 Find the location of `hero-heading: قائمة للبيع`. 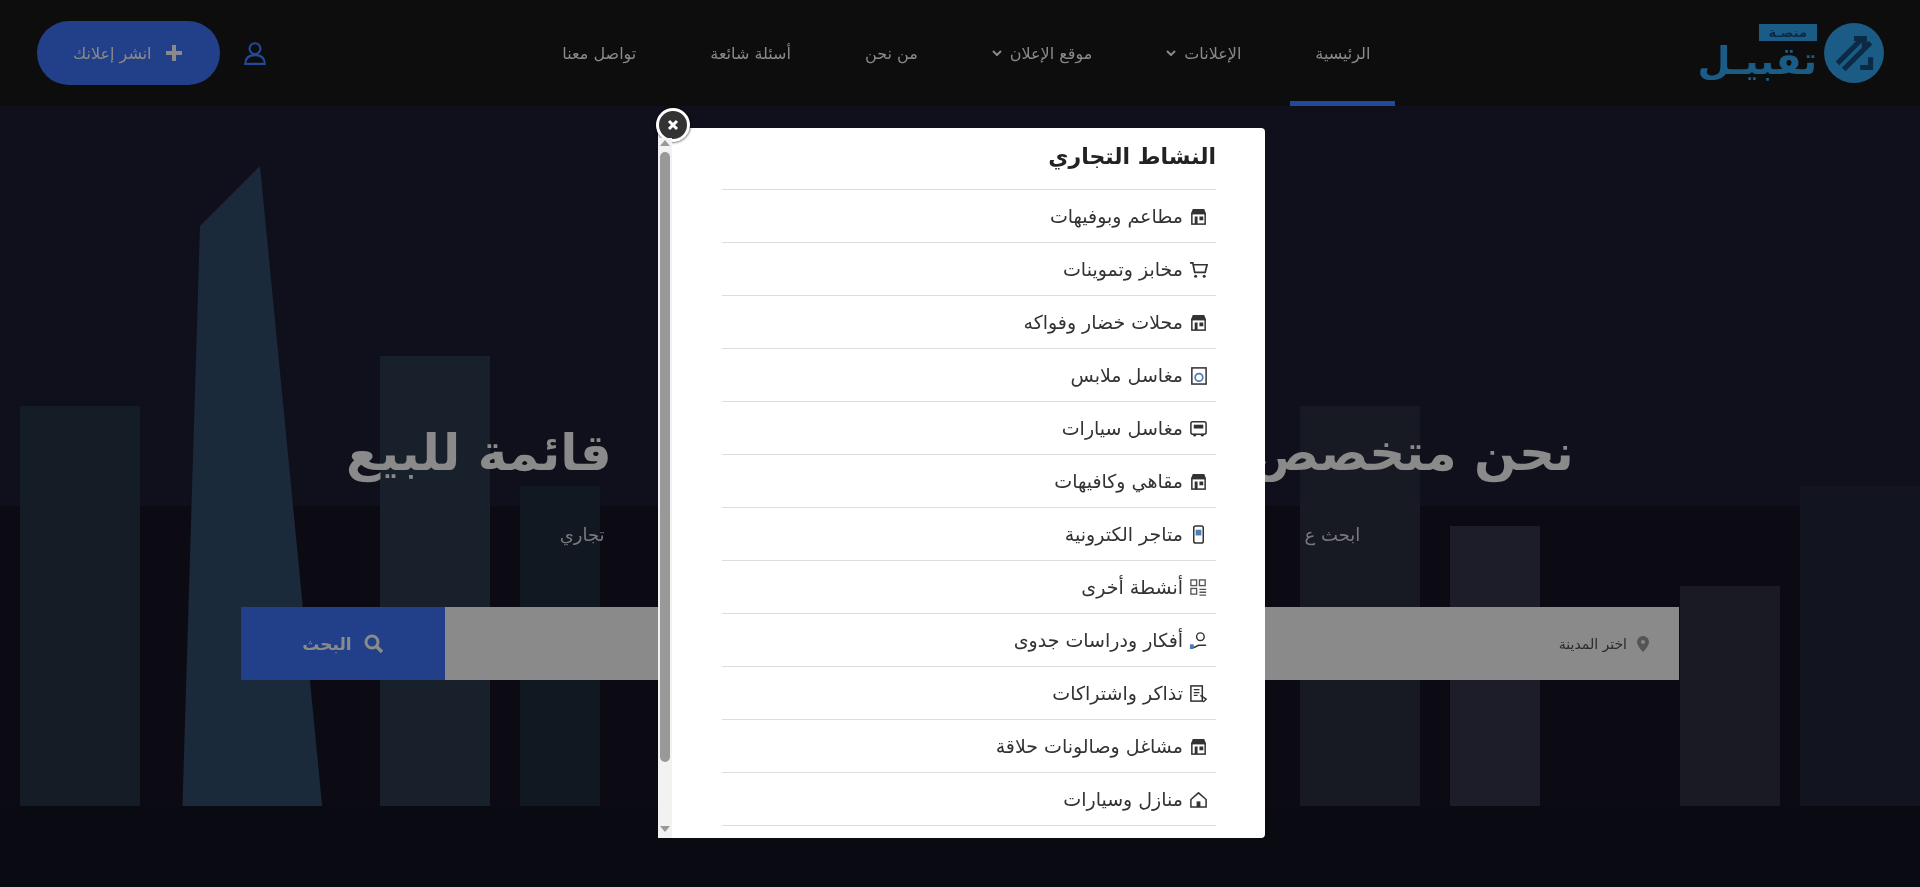

hero-heading: قائمة للبيع is located at coordinates (479, 453).